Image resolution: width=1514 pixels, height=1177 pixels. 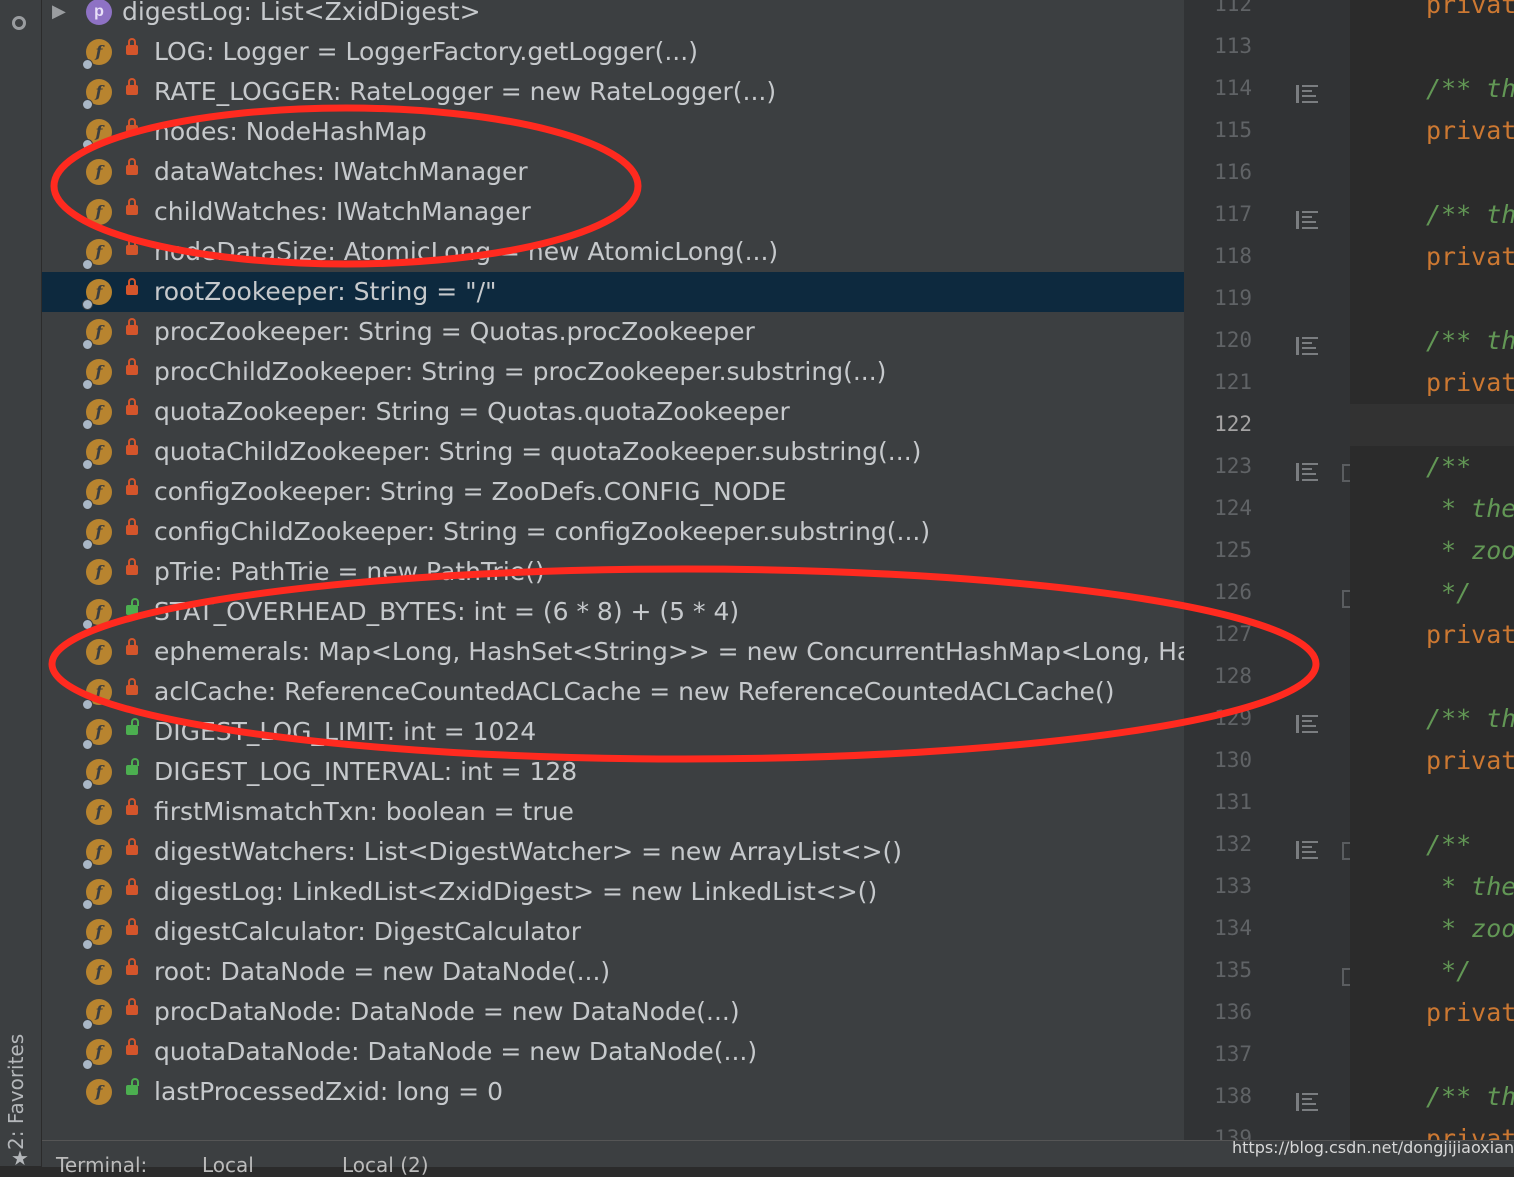 What do you see at coordinates (1470, 214) in the screenshot?
I see `code-line: /** th` at bounding box center [1470, 214].